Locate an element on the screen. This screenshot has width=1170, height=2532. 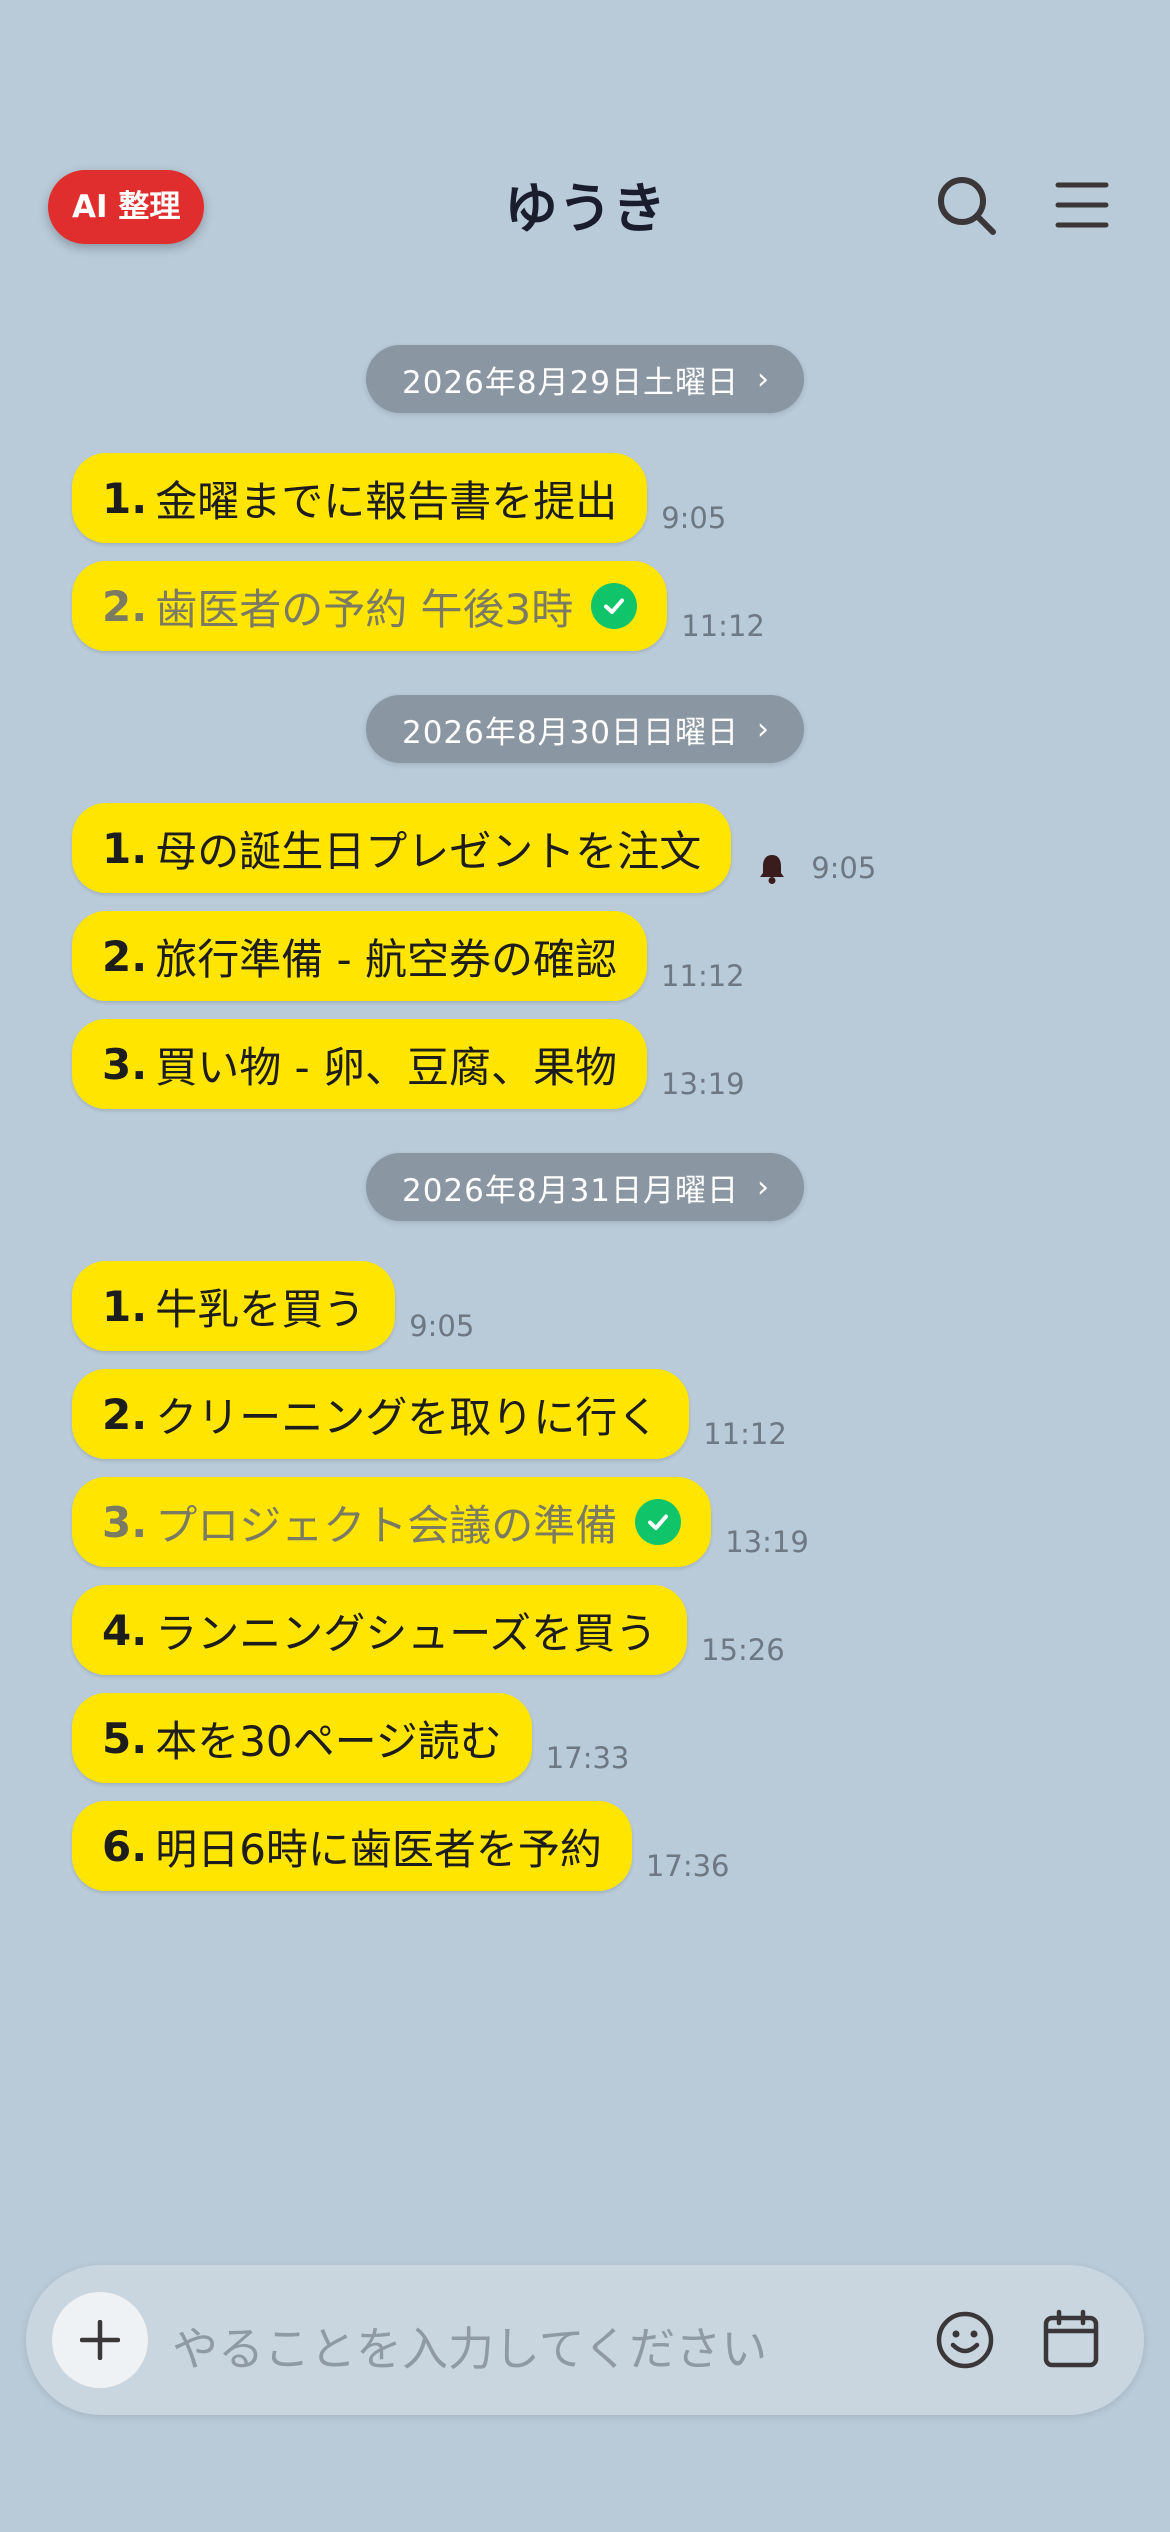
input-bar: やることを入力してください is located at coordinates (585, 2340).